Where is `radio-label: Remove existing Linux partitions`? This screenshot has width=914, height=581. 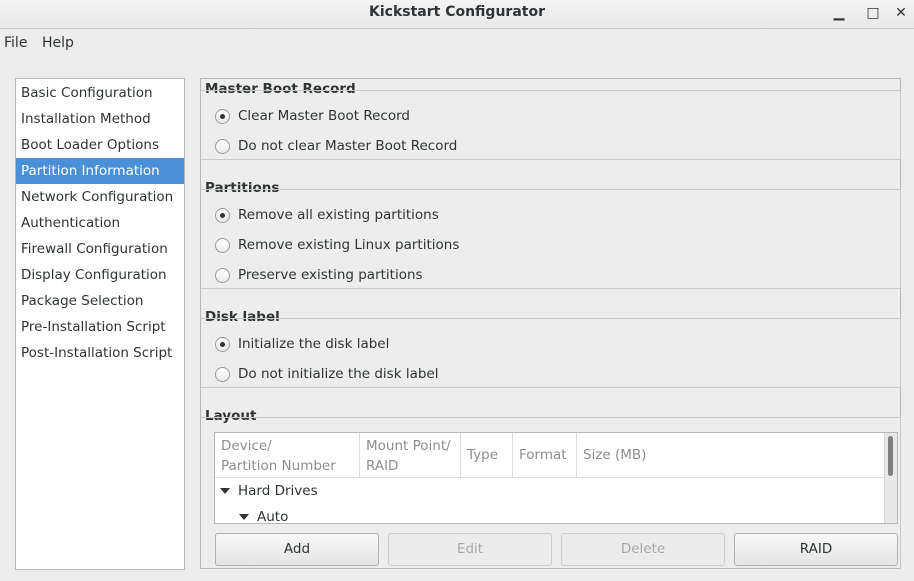
radio-label: Remove existing Linux partitions is located at coordinates (349, 245).